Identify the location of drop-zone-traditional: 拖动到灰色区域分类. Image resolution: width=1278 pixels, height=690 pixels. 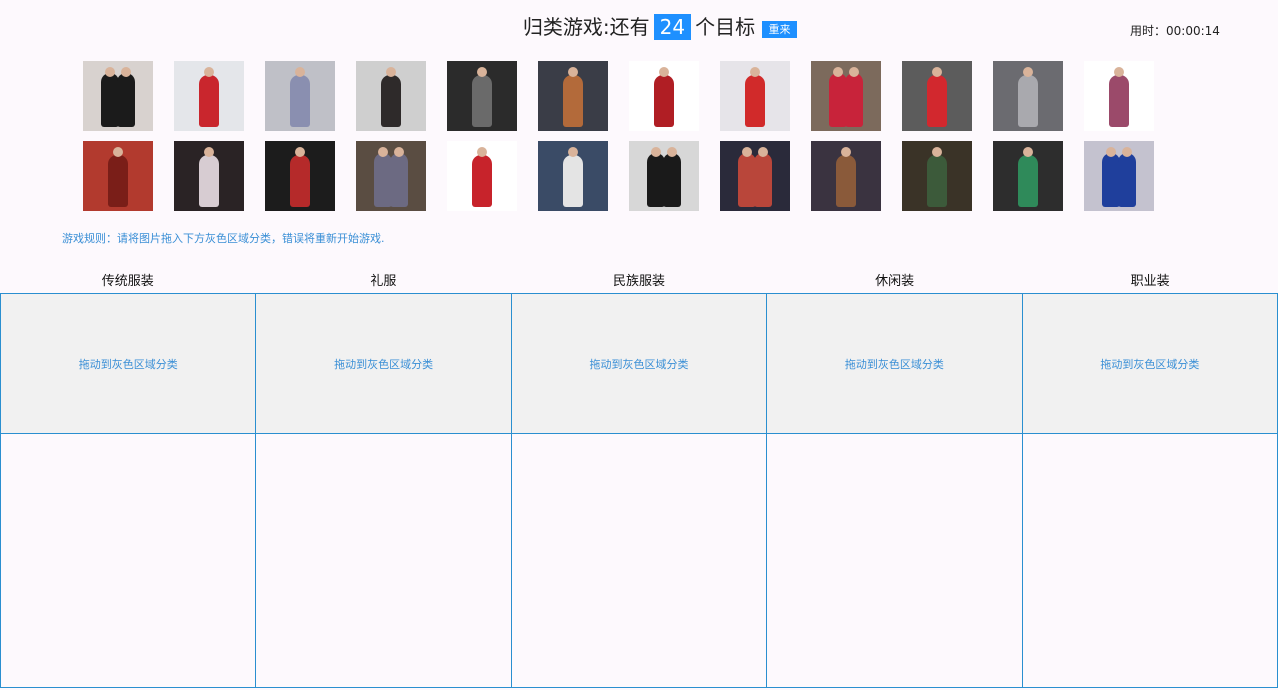
(128, 364).